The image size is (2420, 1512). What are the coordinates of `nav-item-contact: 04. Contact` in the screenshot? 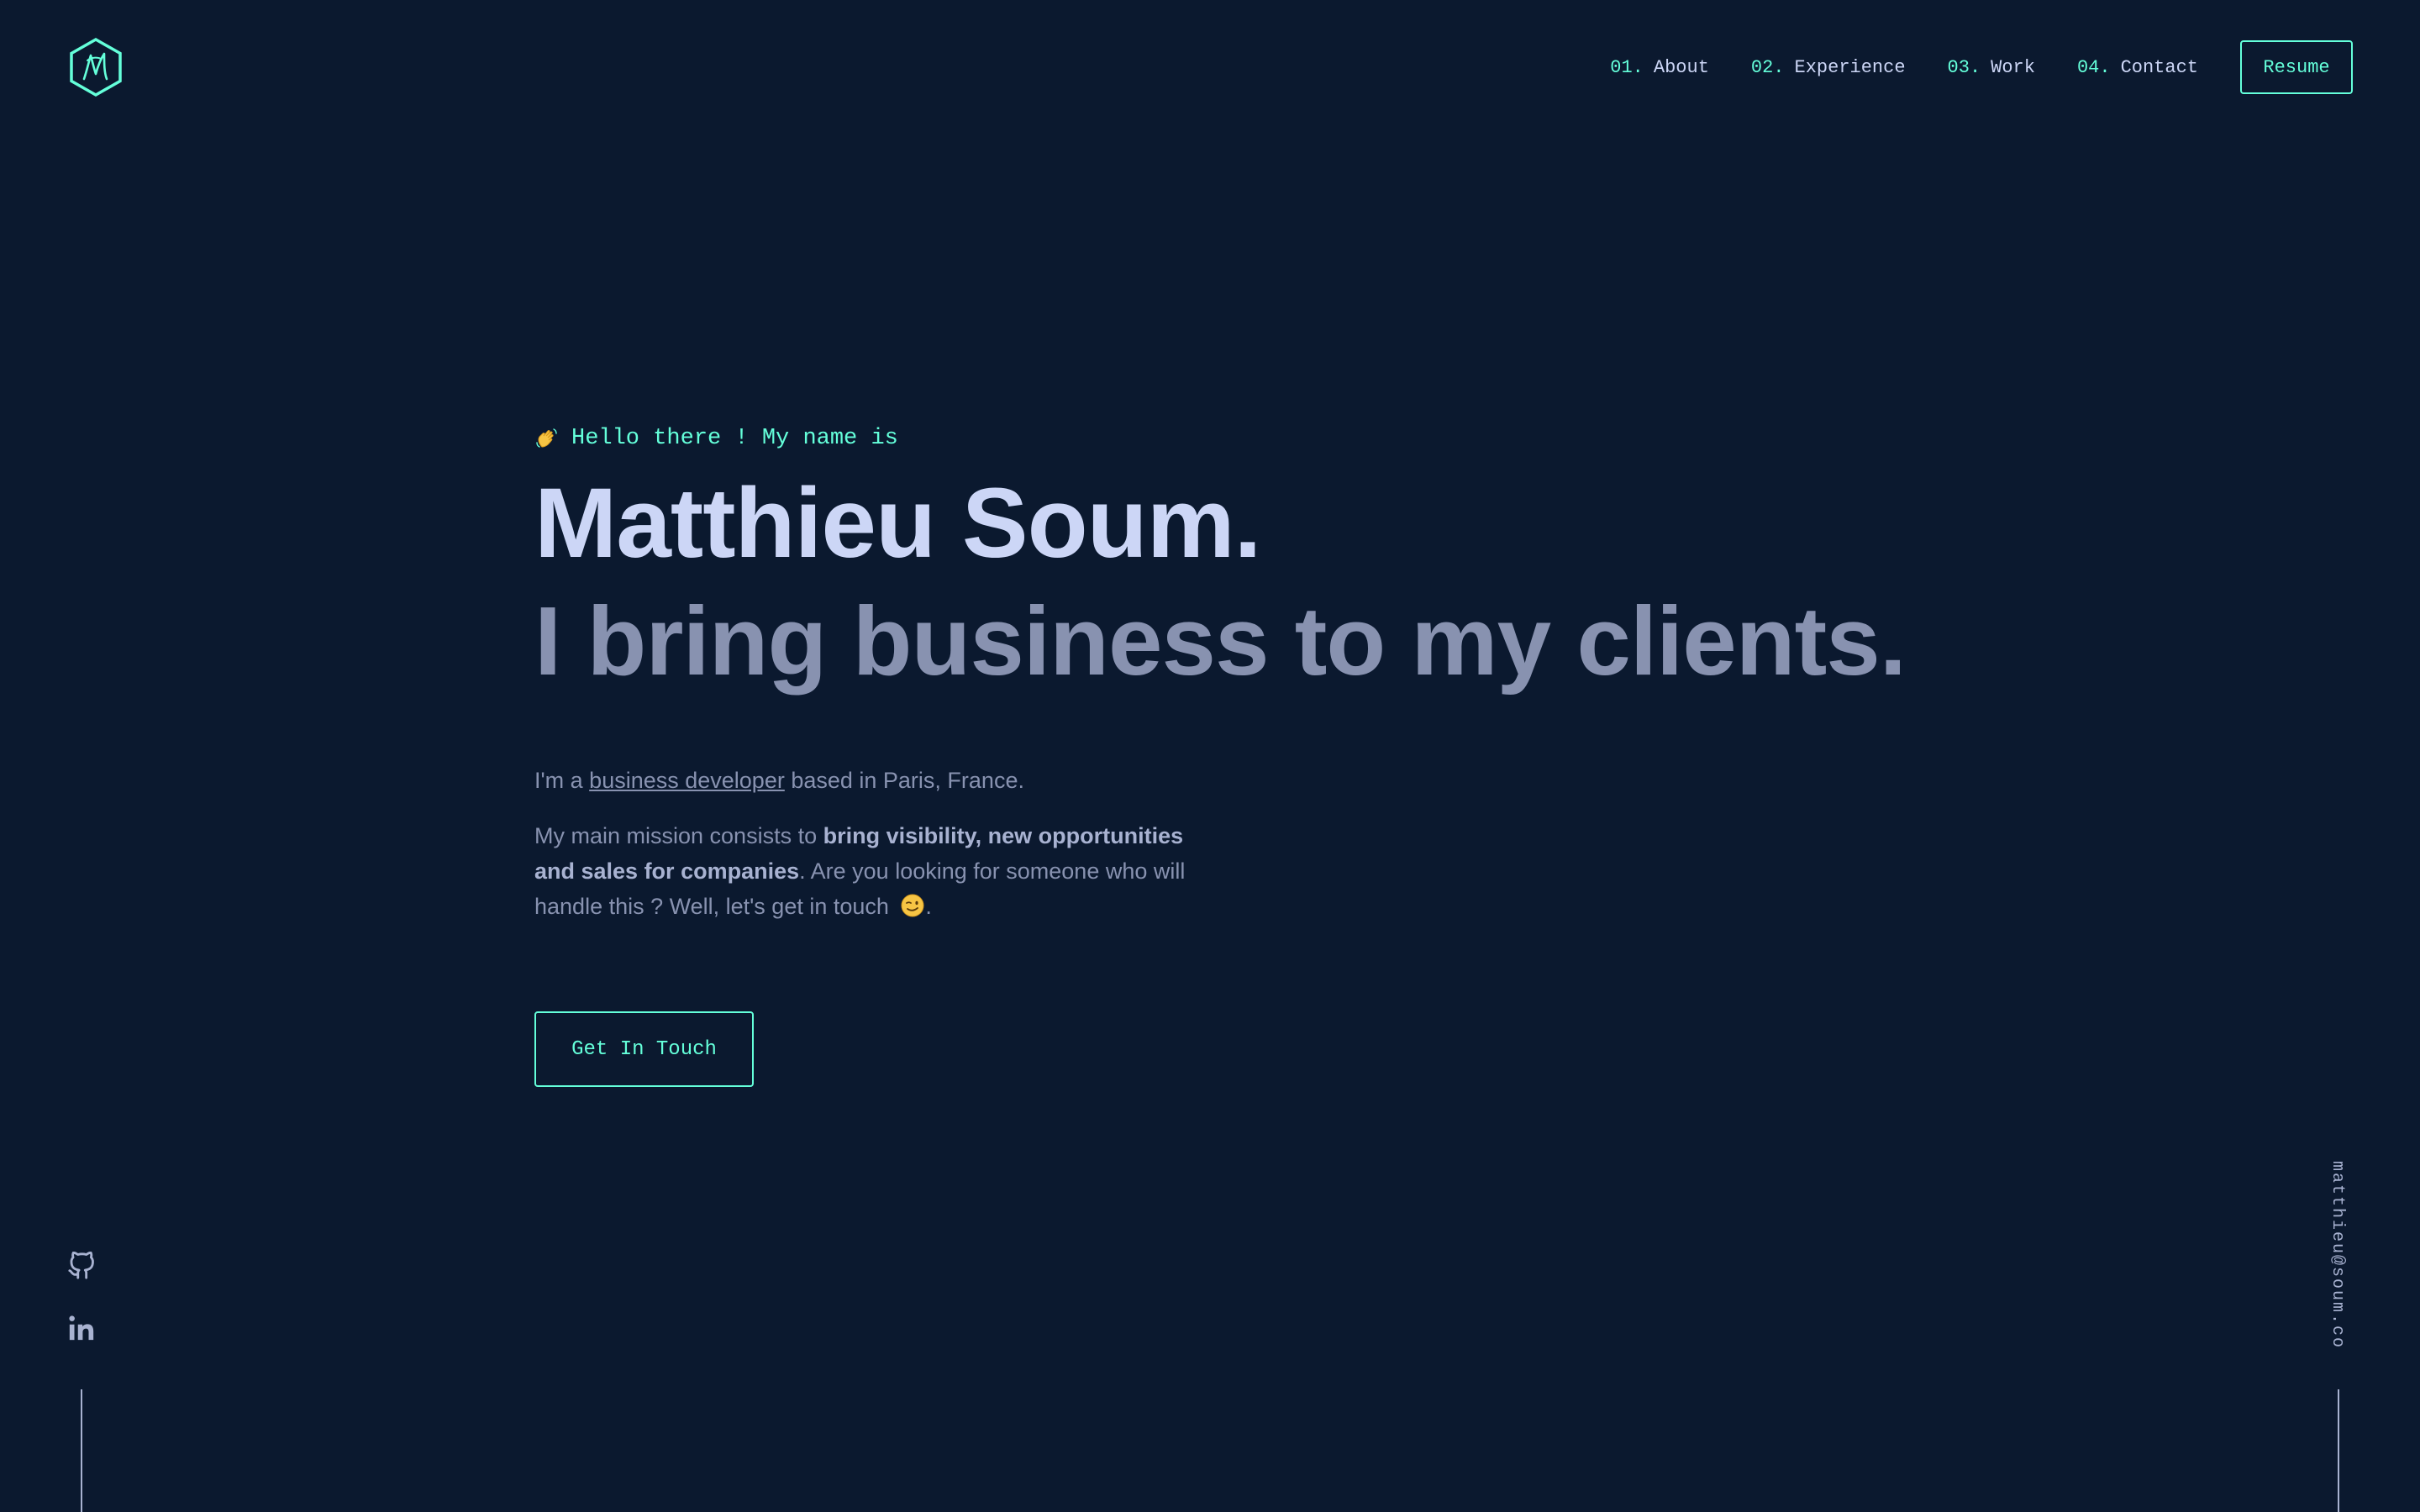 It's located at (2137, 67).